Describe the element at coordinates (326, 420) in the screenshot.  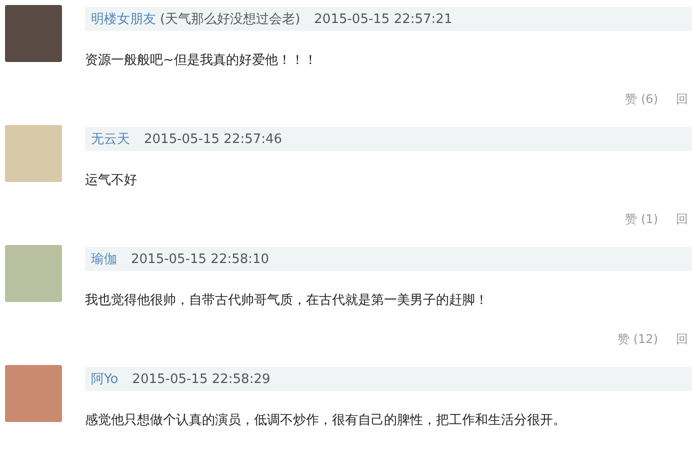
I see `comment-text: 感觉他只想做个认真的演员，低调不炒作，很有自己的脾性，把工作和生活分很开。` at that location.